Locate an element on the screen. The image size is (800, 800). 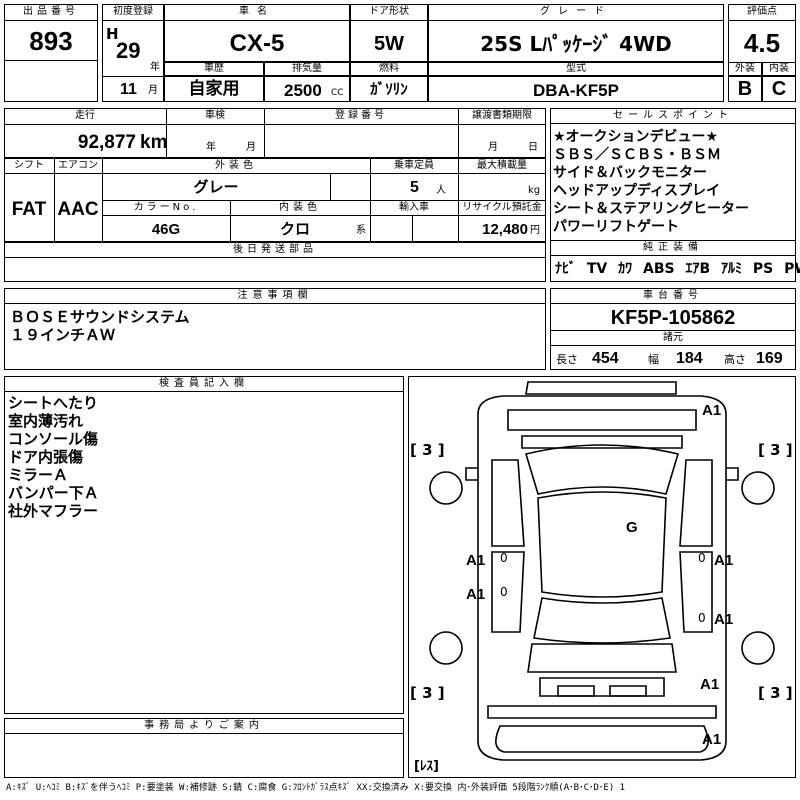
mileage: 92,877 is located at coordinates (106, 142).